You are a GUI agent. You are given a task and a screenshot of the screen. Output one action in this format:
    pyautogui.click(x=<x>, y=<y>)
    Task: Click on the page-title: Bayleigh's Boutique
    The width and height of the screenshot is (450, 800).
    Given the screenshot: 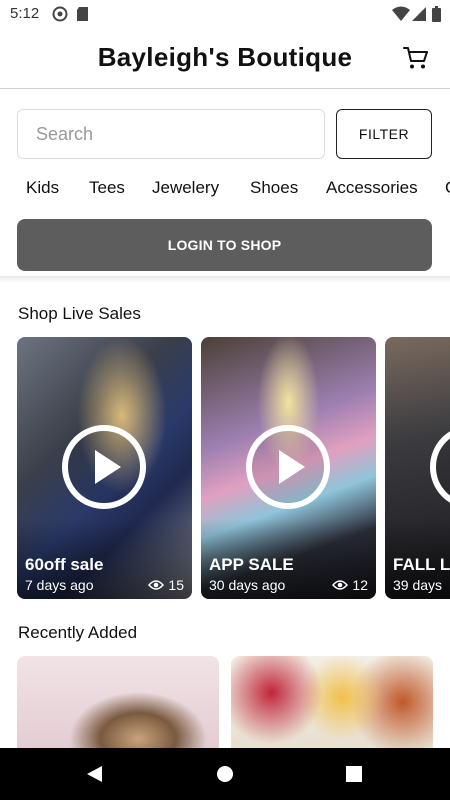 What is the action you would take?
    pyautogui.click(x=225, y=57)
    